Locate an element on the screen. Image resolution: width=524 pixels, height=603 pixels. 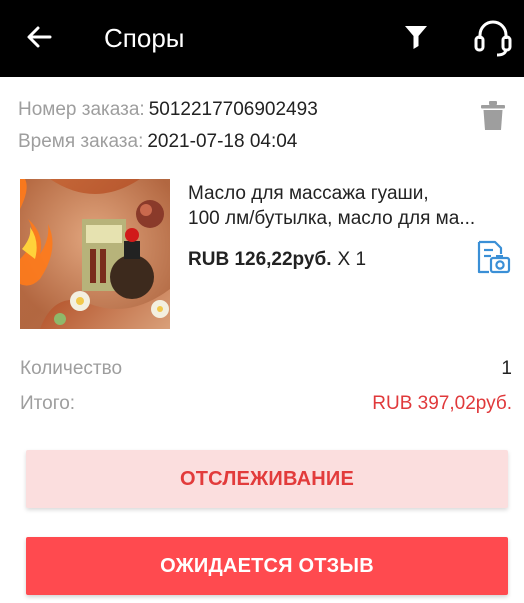
order-number-row: Номер заказа: 5012217706902493 is located at coordinates (168, 110).